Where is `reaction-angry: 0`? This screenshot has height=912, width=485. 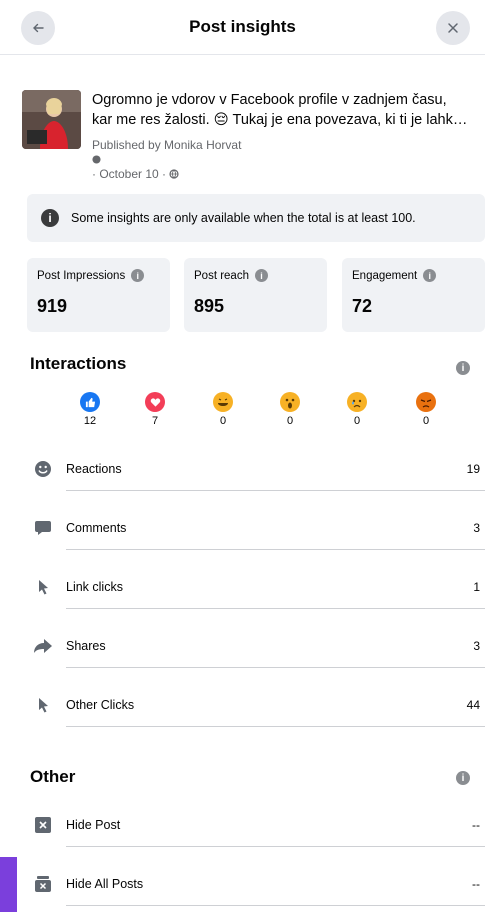
reaction-angry: 0 is located at coordinates (426, 409).